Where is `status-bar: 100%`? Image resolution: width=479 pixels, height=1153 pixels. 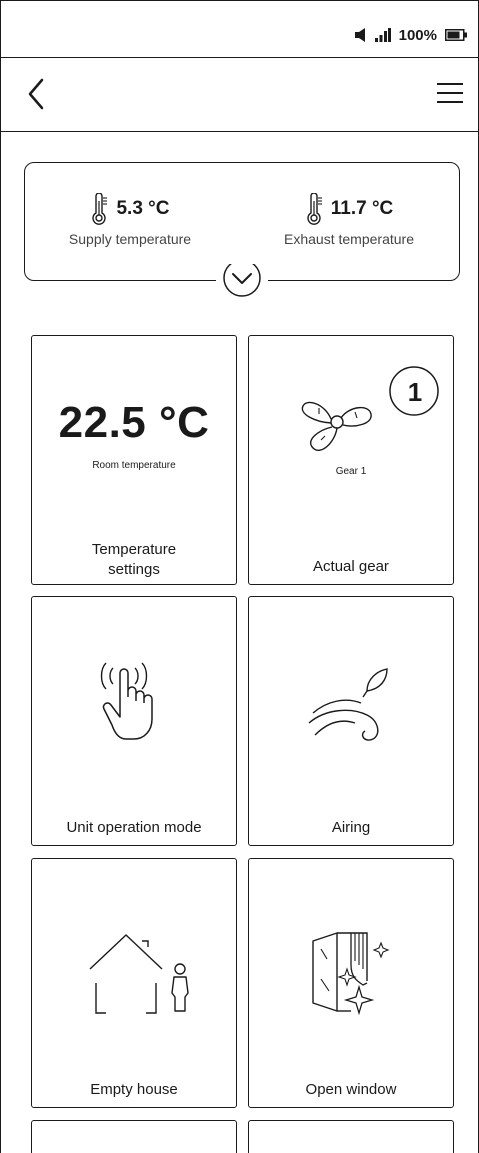 status-bar: 100% is located at coordinates (239, 29).